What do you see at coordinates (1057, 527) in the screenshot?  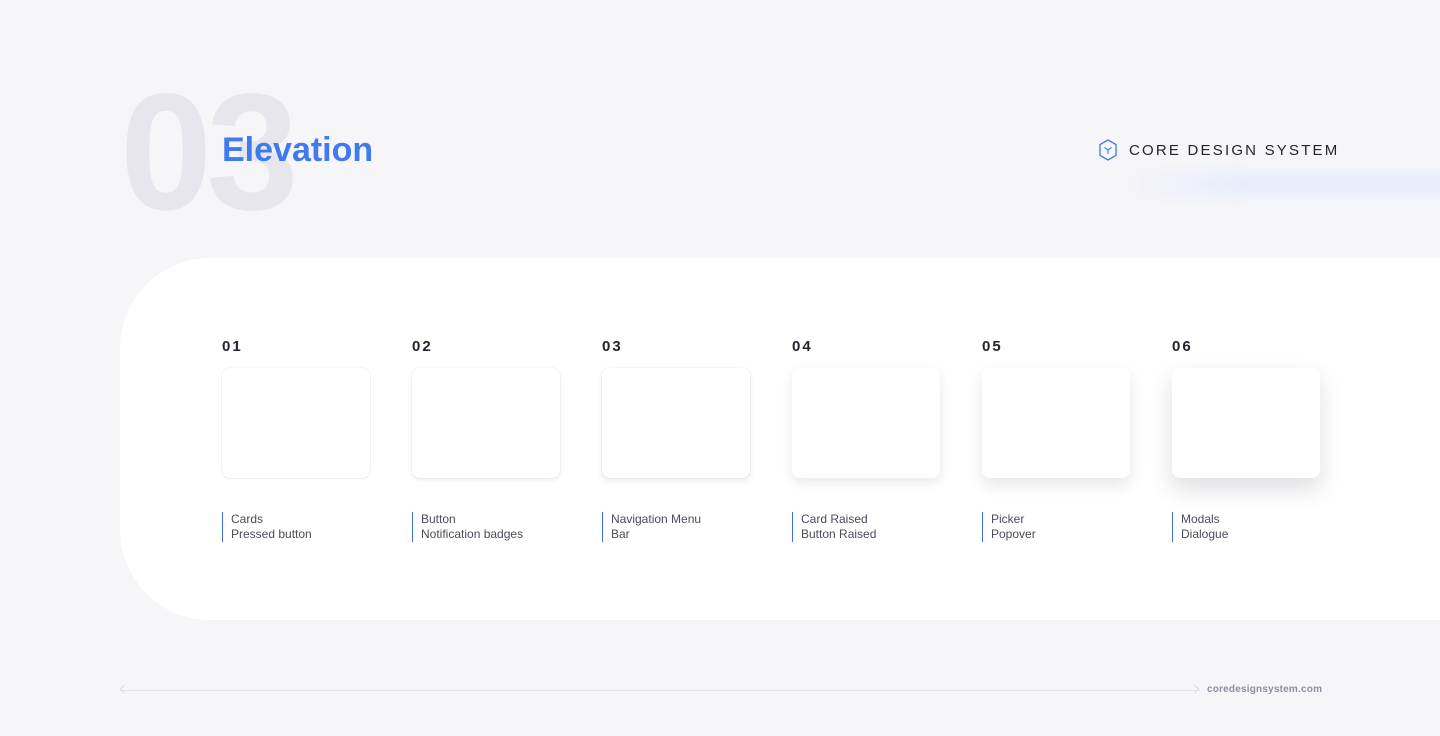 I see `level-description: Picker Popover` at bounding box center [1057, 527].